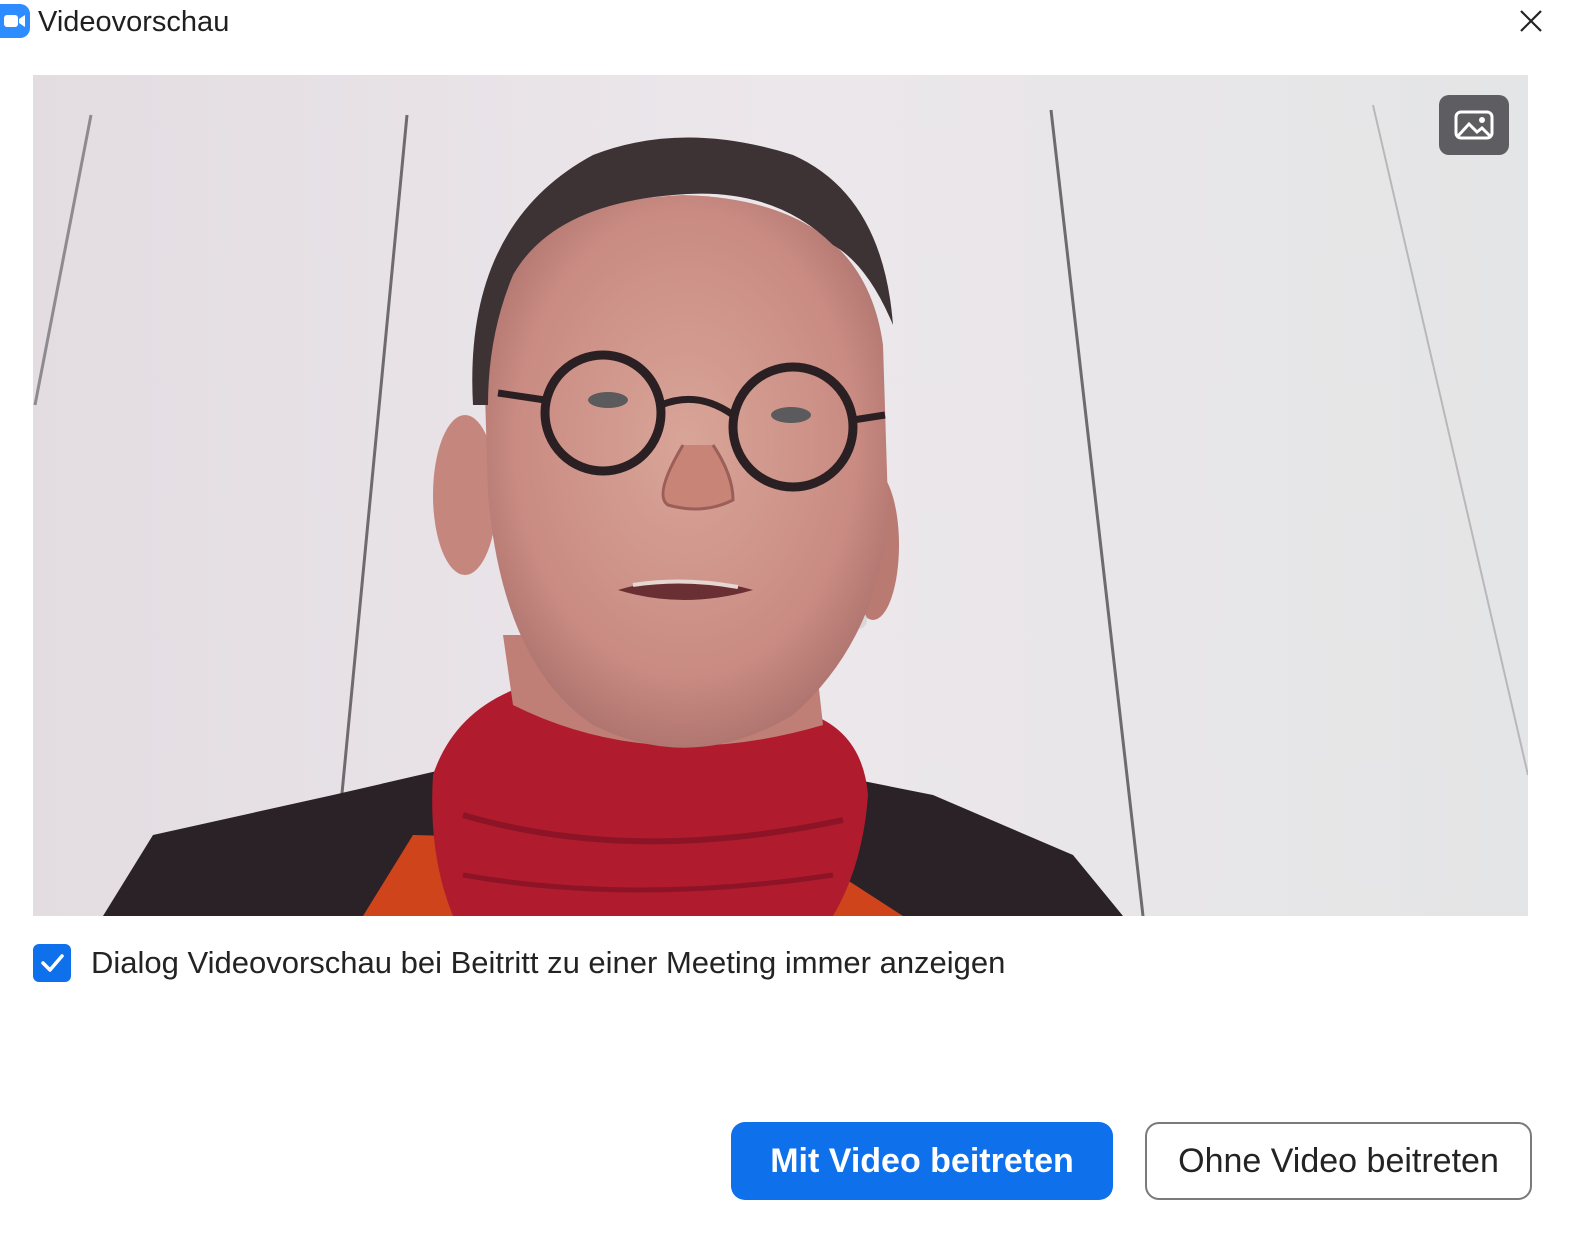 The height and width of the screenshot is (1235, 1578). Describe the element at coordinates (15, 21) in the screenshot. I see `zoom-video-icon` at that location.